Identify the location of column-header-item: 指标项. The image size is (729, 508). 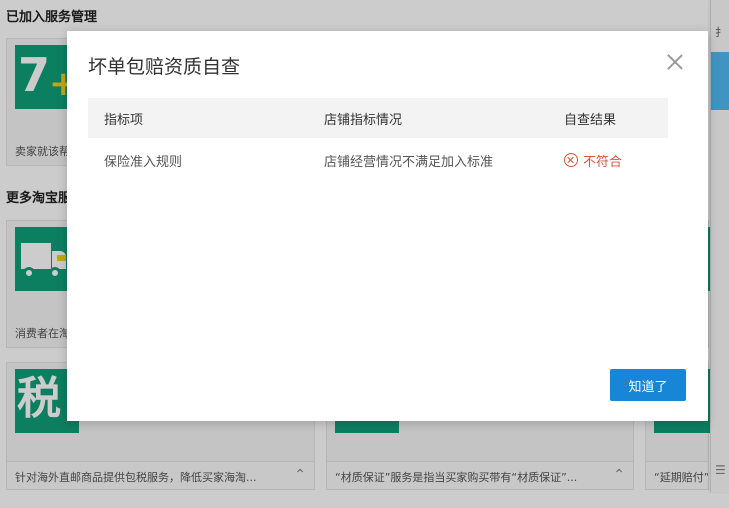
(124, 120).